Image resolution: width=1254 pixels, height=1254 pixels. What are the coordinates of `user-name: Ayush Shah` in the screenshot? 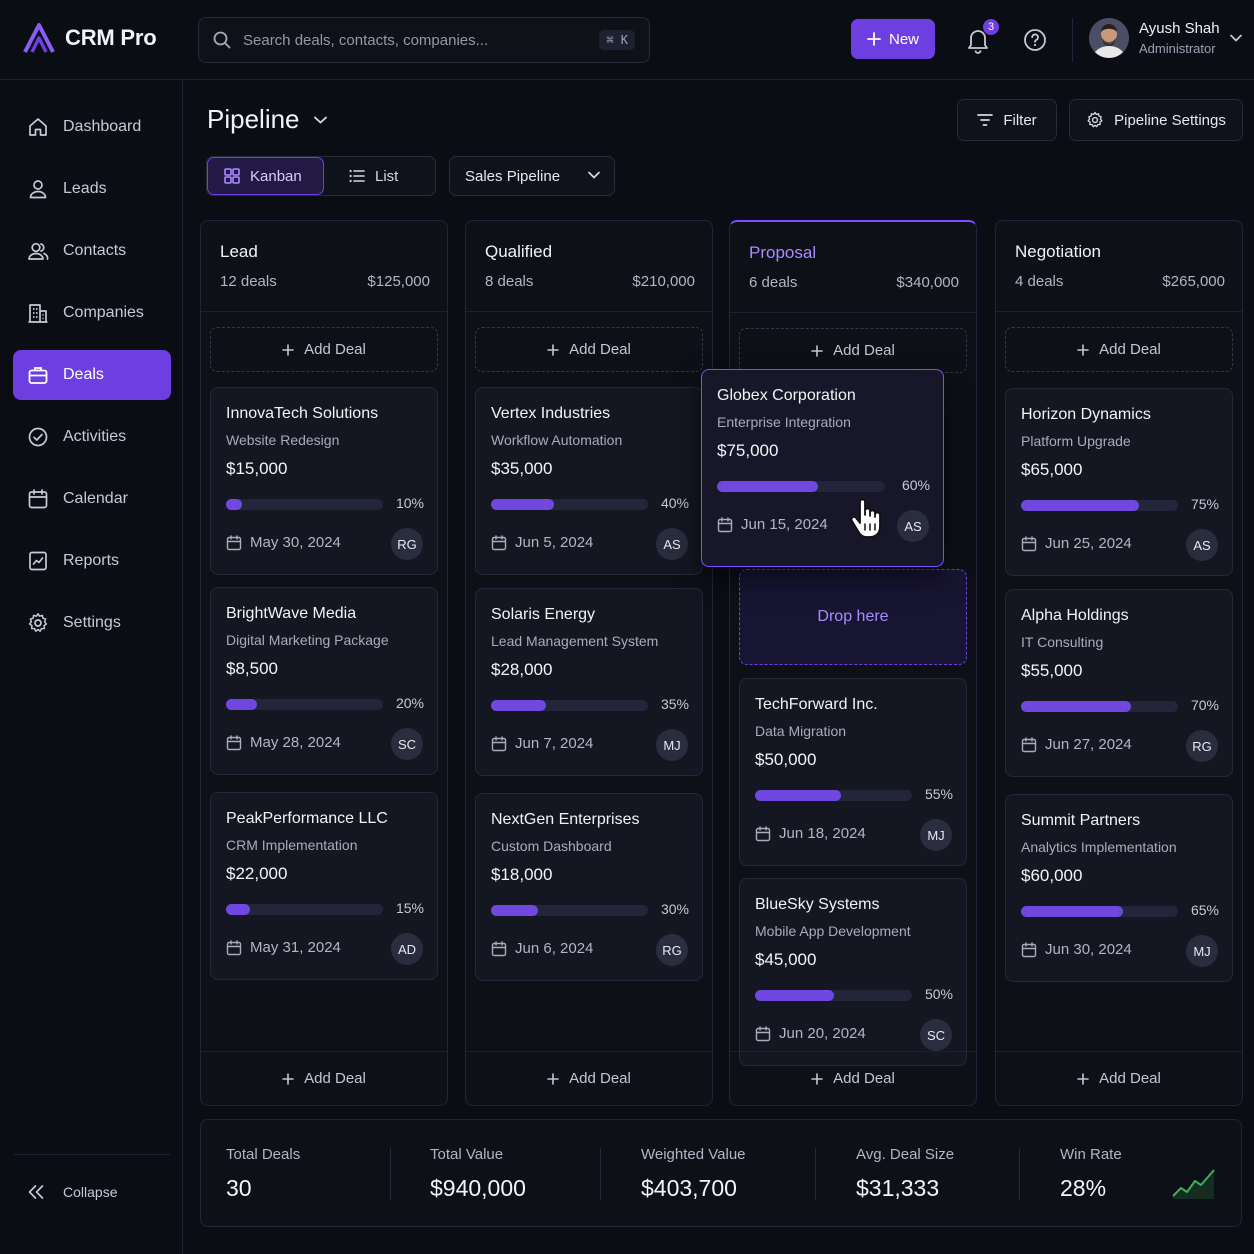 It's located at (1179, 28).